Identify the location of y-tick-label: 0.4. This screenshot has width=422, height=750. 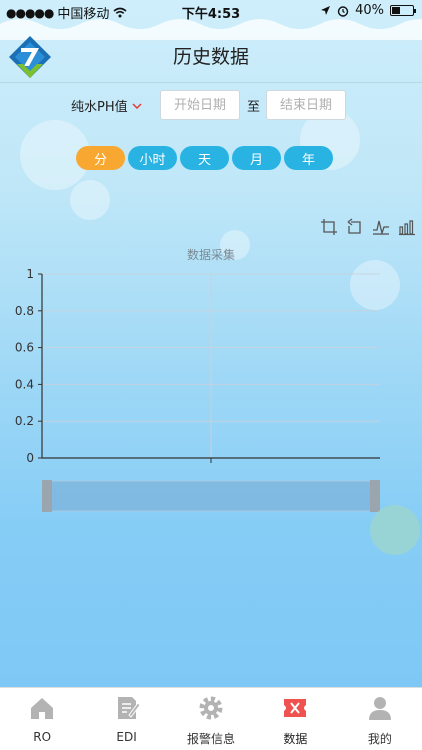
(24, 384).